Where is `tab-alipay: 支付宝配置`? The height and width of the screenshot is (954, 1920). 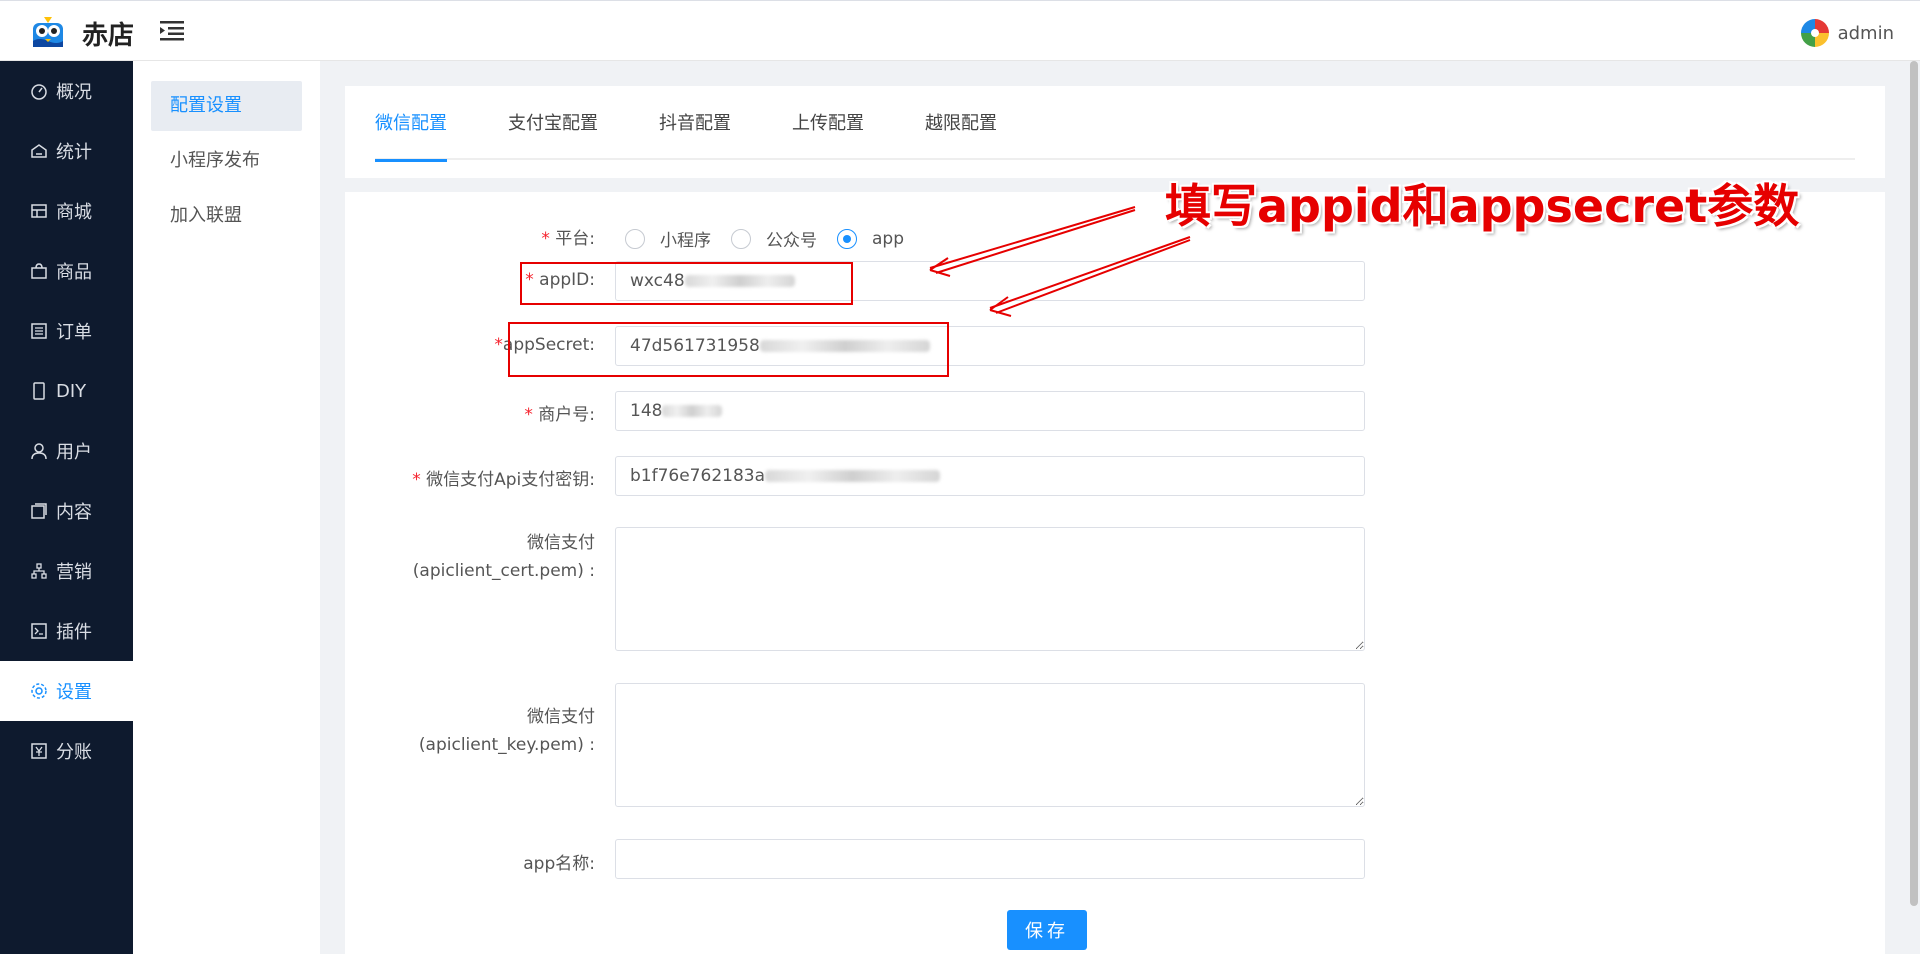
tab-alipay: 支付宝配置 is located at coordinates (553, 123).